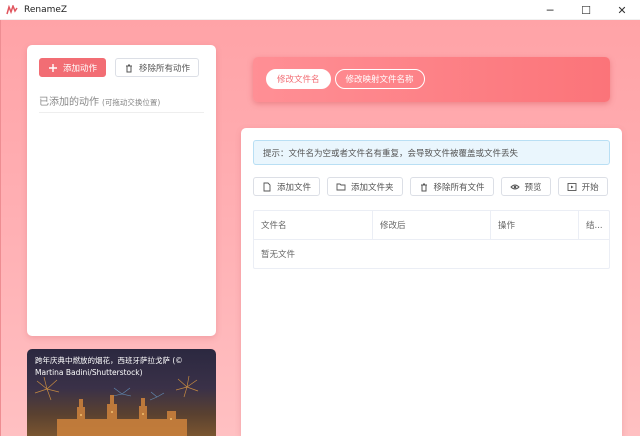  What do you see at coordinates (535, 225) in the screenshot?
I see `column-actions: 操作` at bounding box center [535, 225].